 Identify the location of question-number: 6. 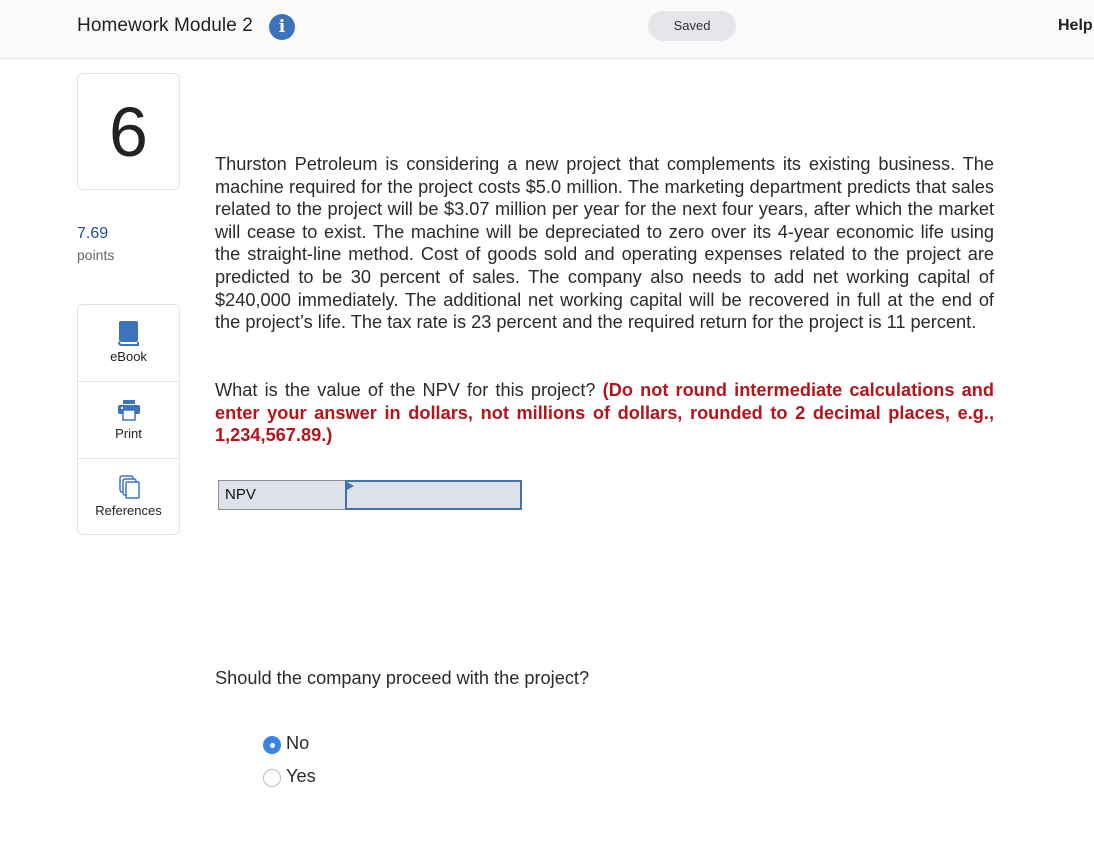
(128, 131).